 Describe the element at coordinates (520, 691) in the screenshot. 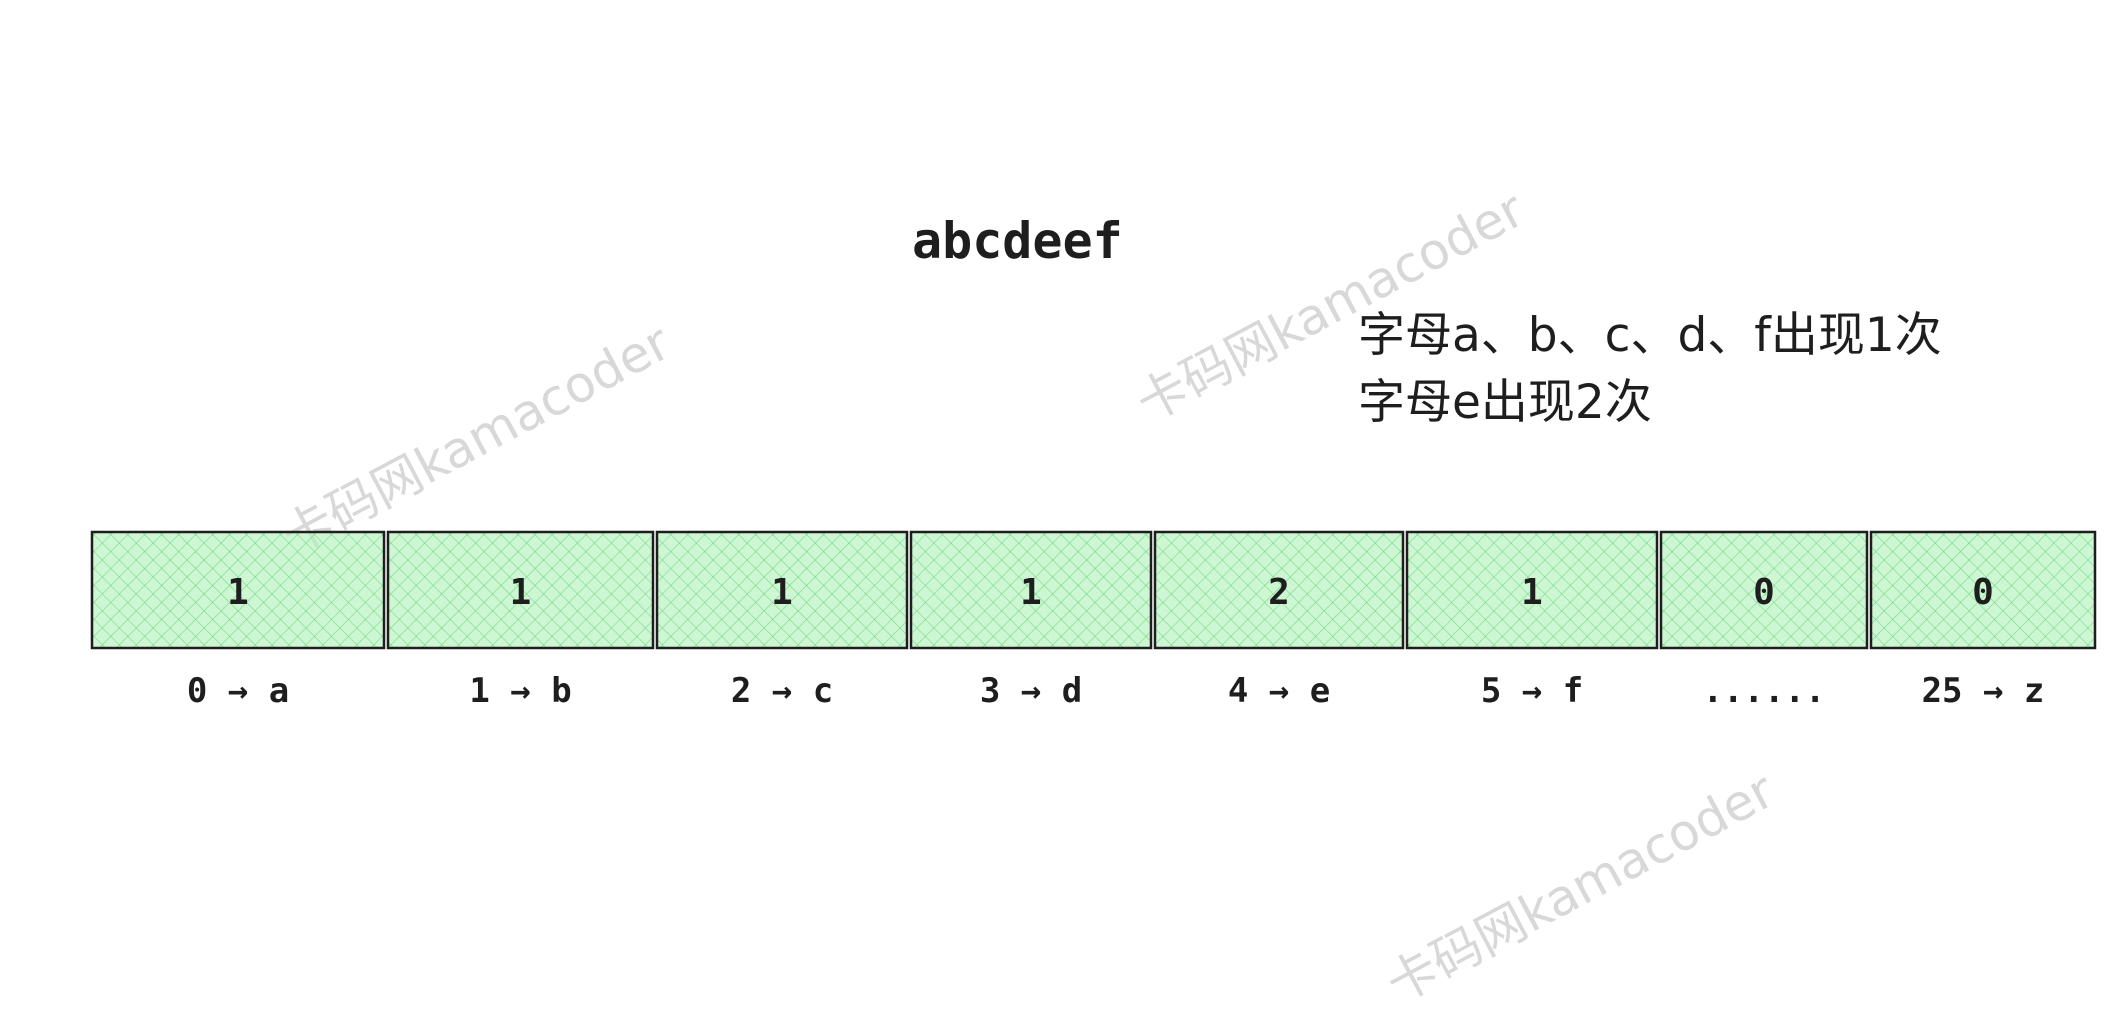

I see `cell-index-label: 1 → b` at that location.